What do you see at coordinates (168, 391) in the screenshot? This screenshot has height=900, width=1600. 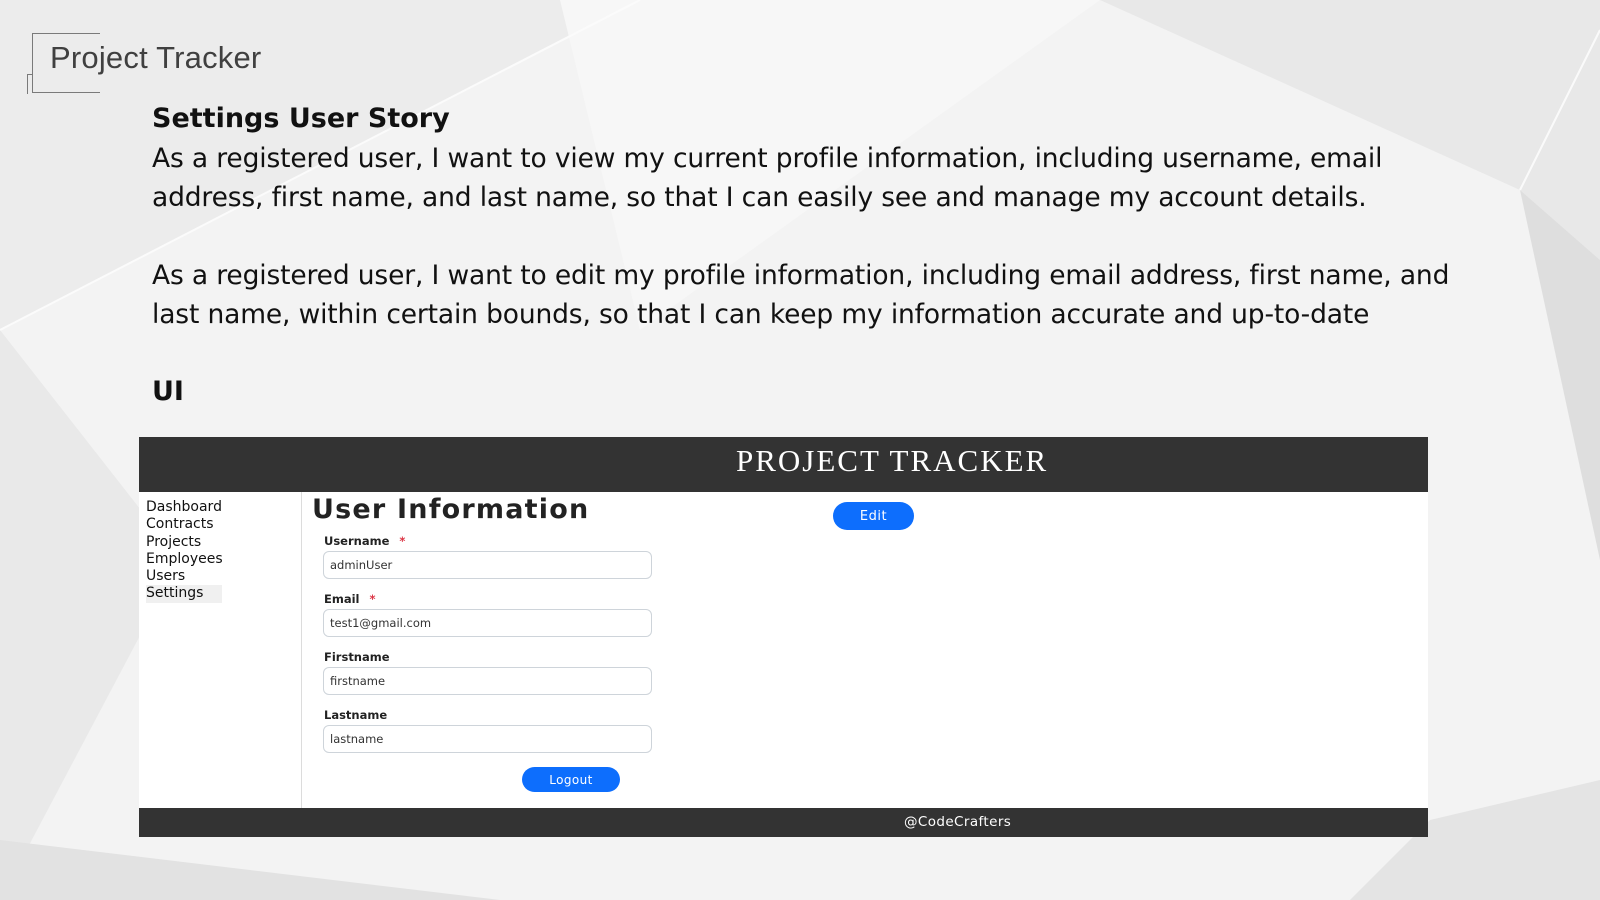 I see `ui-heading: UI` at bounding box center [168, 391].